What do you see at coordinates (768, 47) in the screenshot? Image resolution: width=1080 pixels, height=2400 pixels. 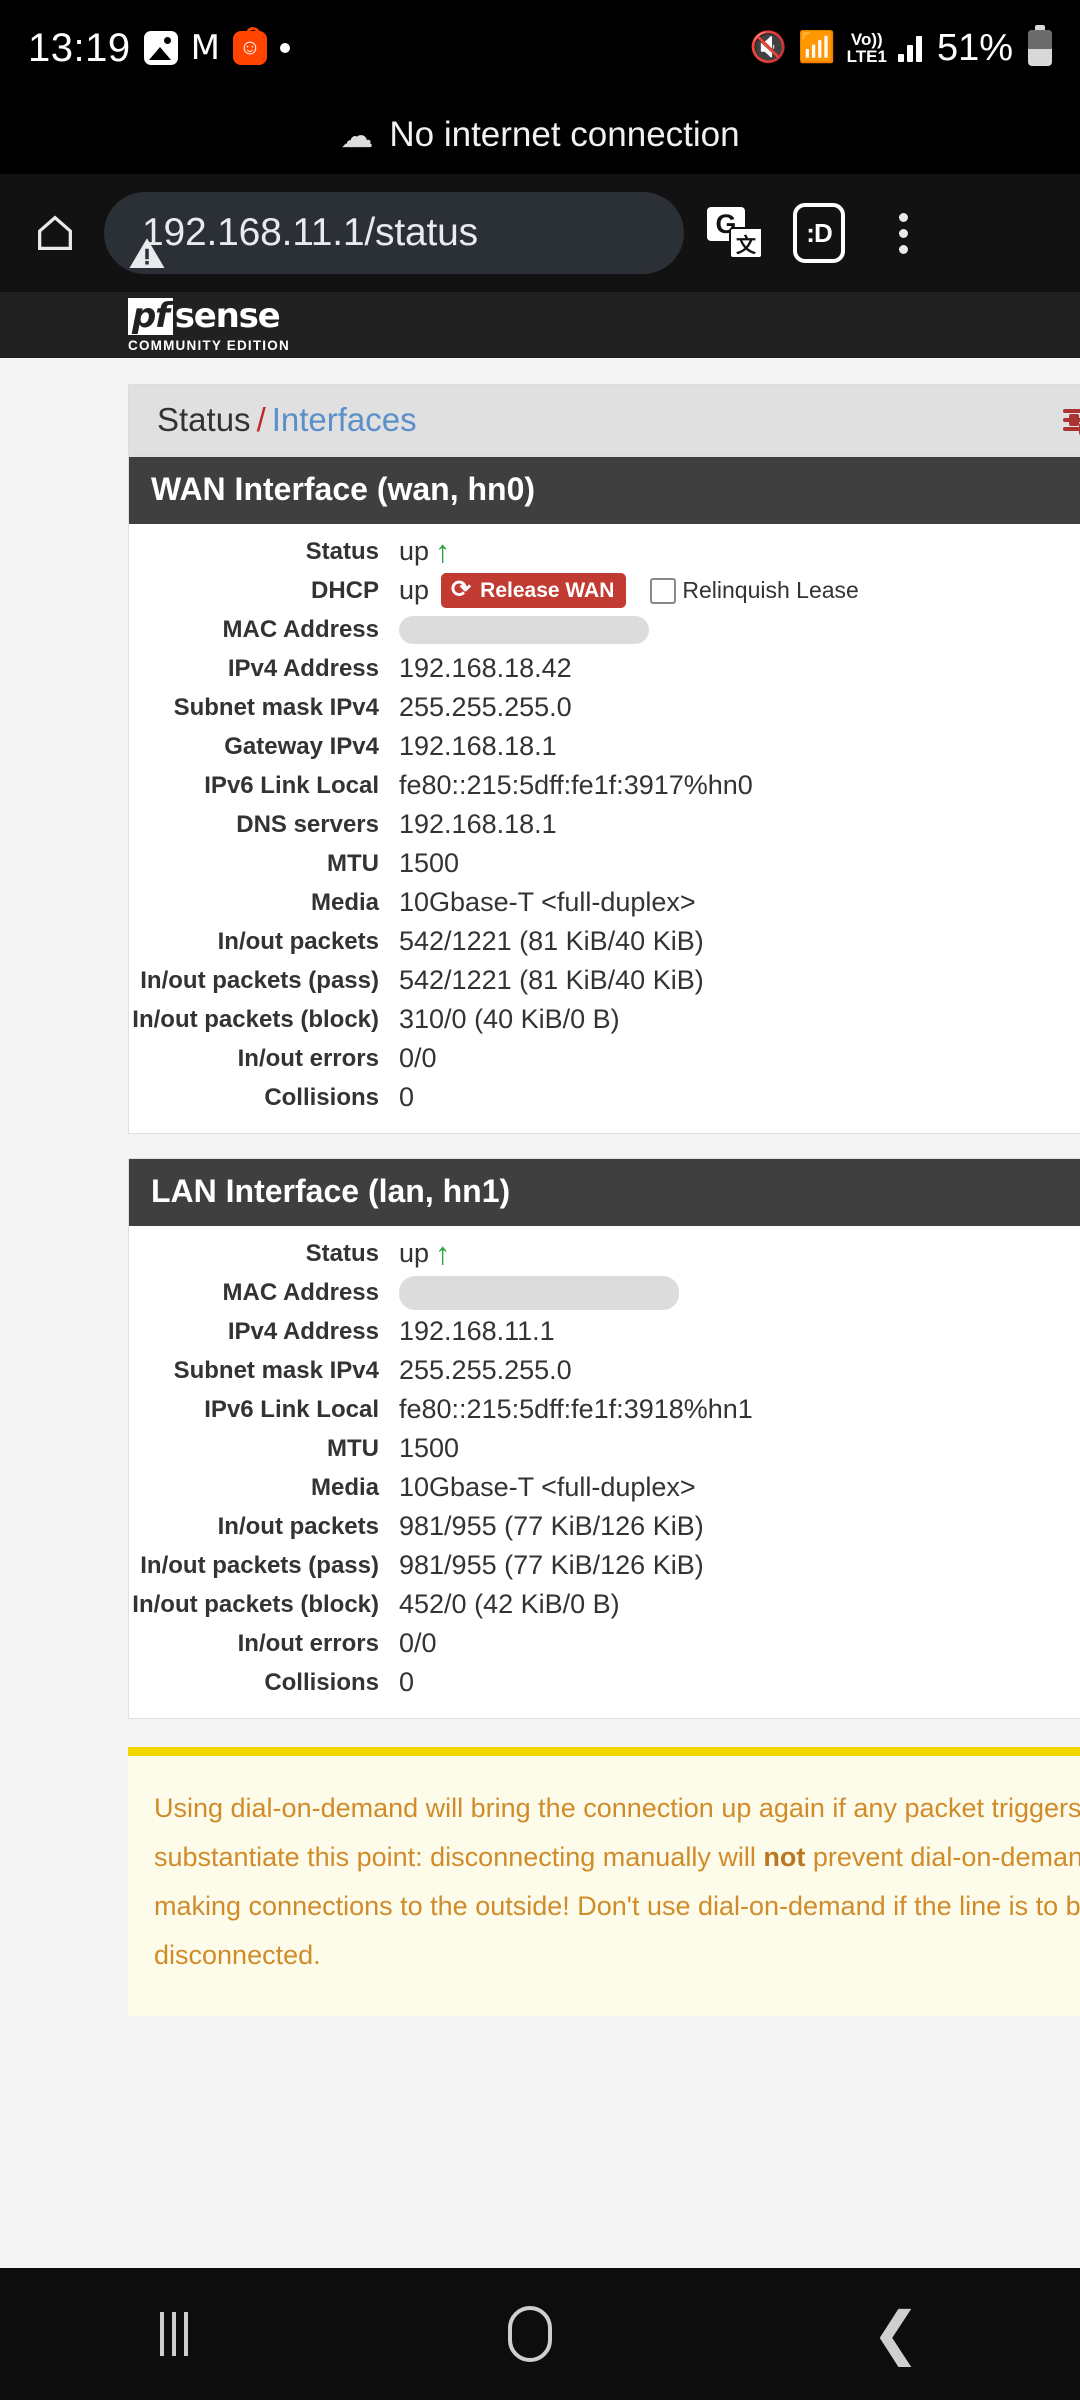 I see `mute-icon: 🔇` at bounding box center [768, 47].